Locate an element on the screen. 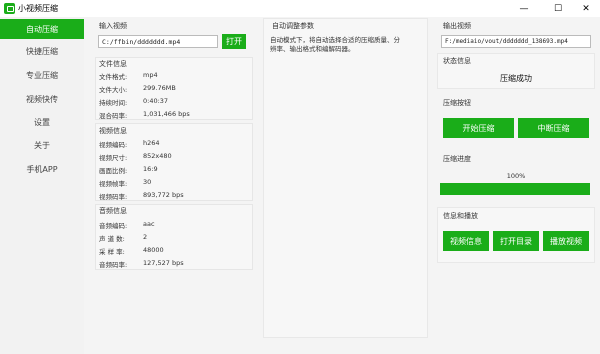 The height and width of the screenshot is (354, 600). app-logo-icon is located at coordinates (9, 8).